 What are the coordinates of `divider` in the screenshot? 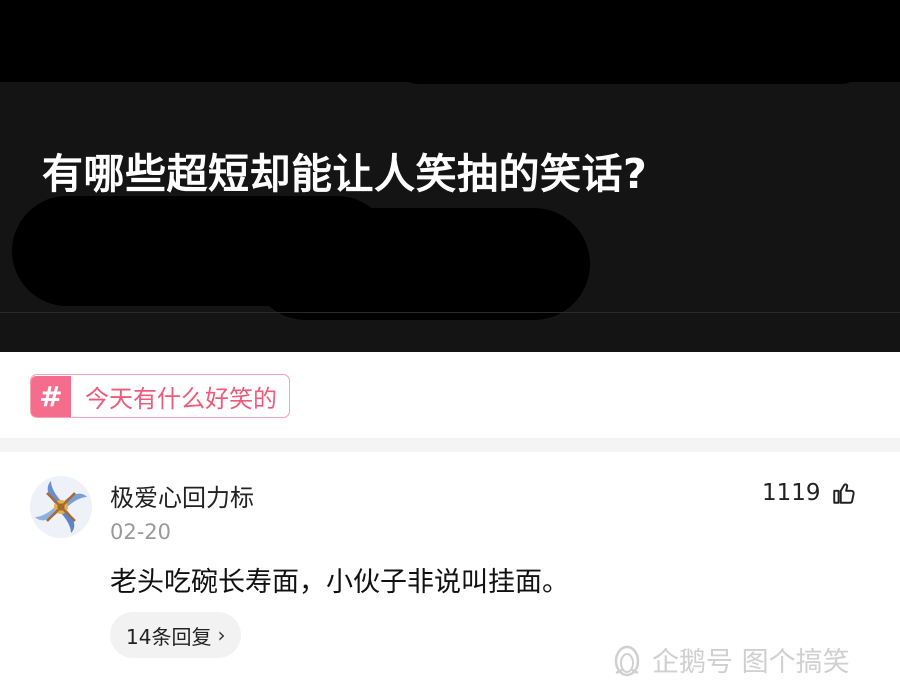 It's located at (450, 312).